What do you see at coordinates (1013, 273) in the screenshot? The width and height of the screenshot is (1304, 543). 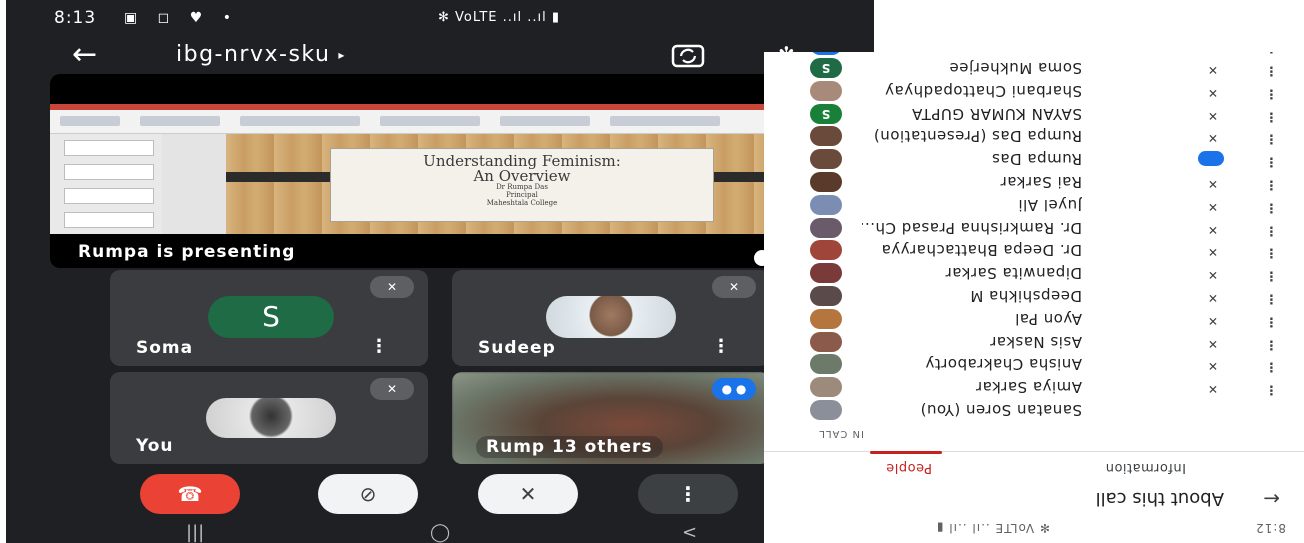 I see `participant-name: Dipanwita Sarkar` at bounding box center [1013, 273].